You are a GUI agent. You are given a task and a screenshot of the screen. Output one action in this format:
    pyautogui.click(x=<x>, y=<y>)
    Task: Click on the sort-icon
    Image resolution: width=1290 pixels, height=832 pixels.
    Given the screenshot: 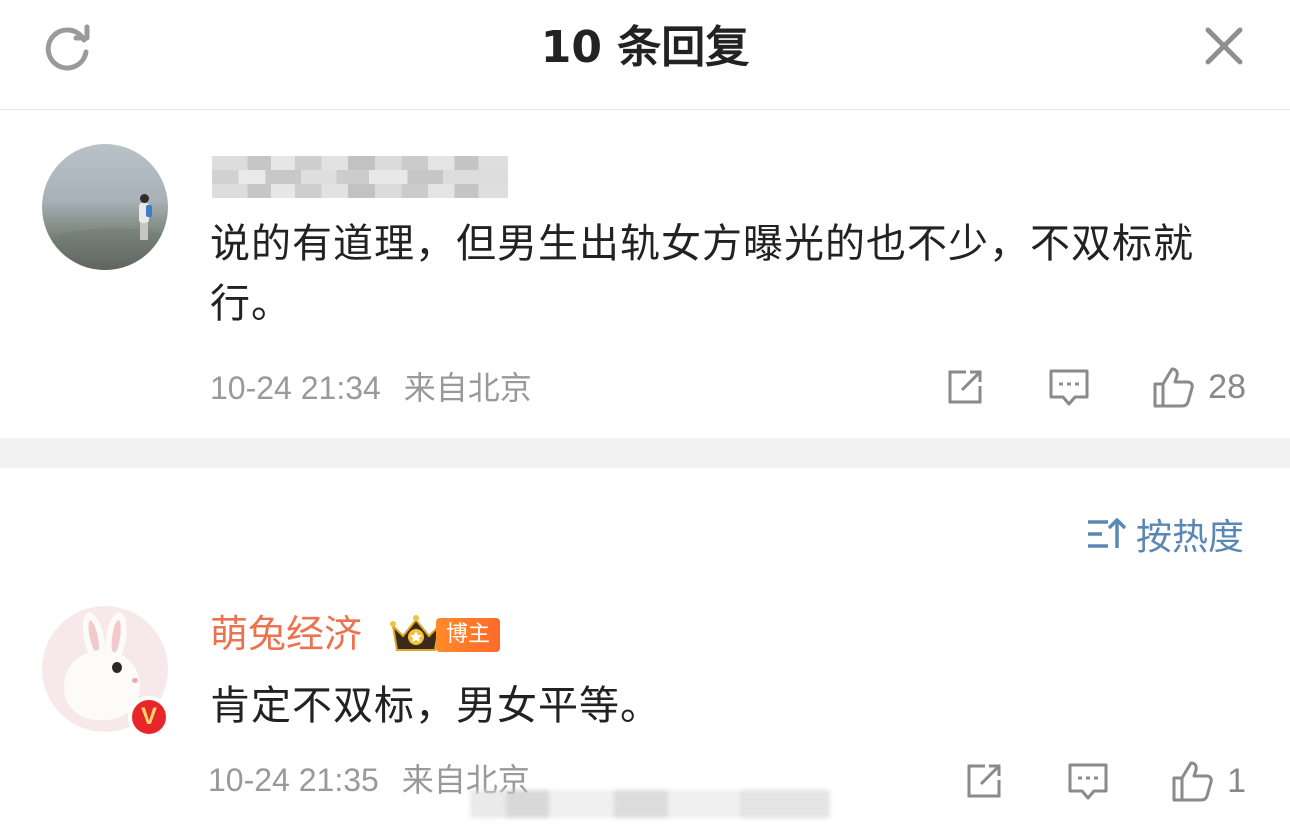 What is the action you would take?
    pyautogui.click(x=1106, y=533)
    